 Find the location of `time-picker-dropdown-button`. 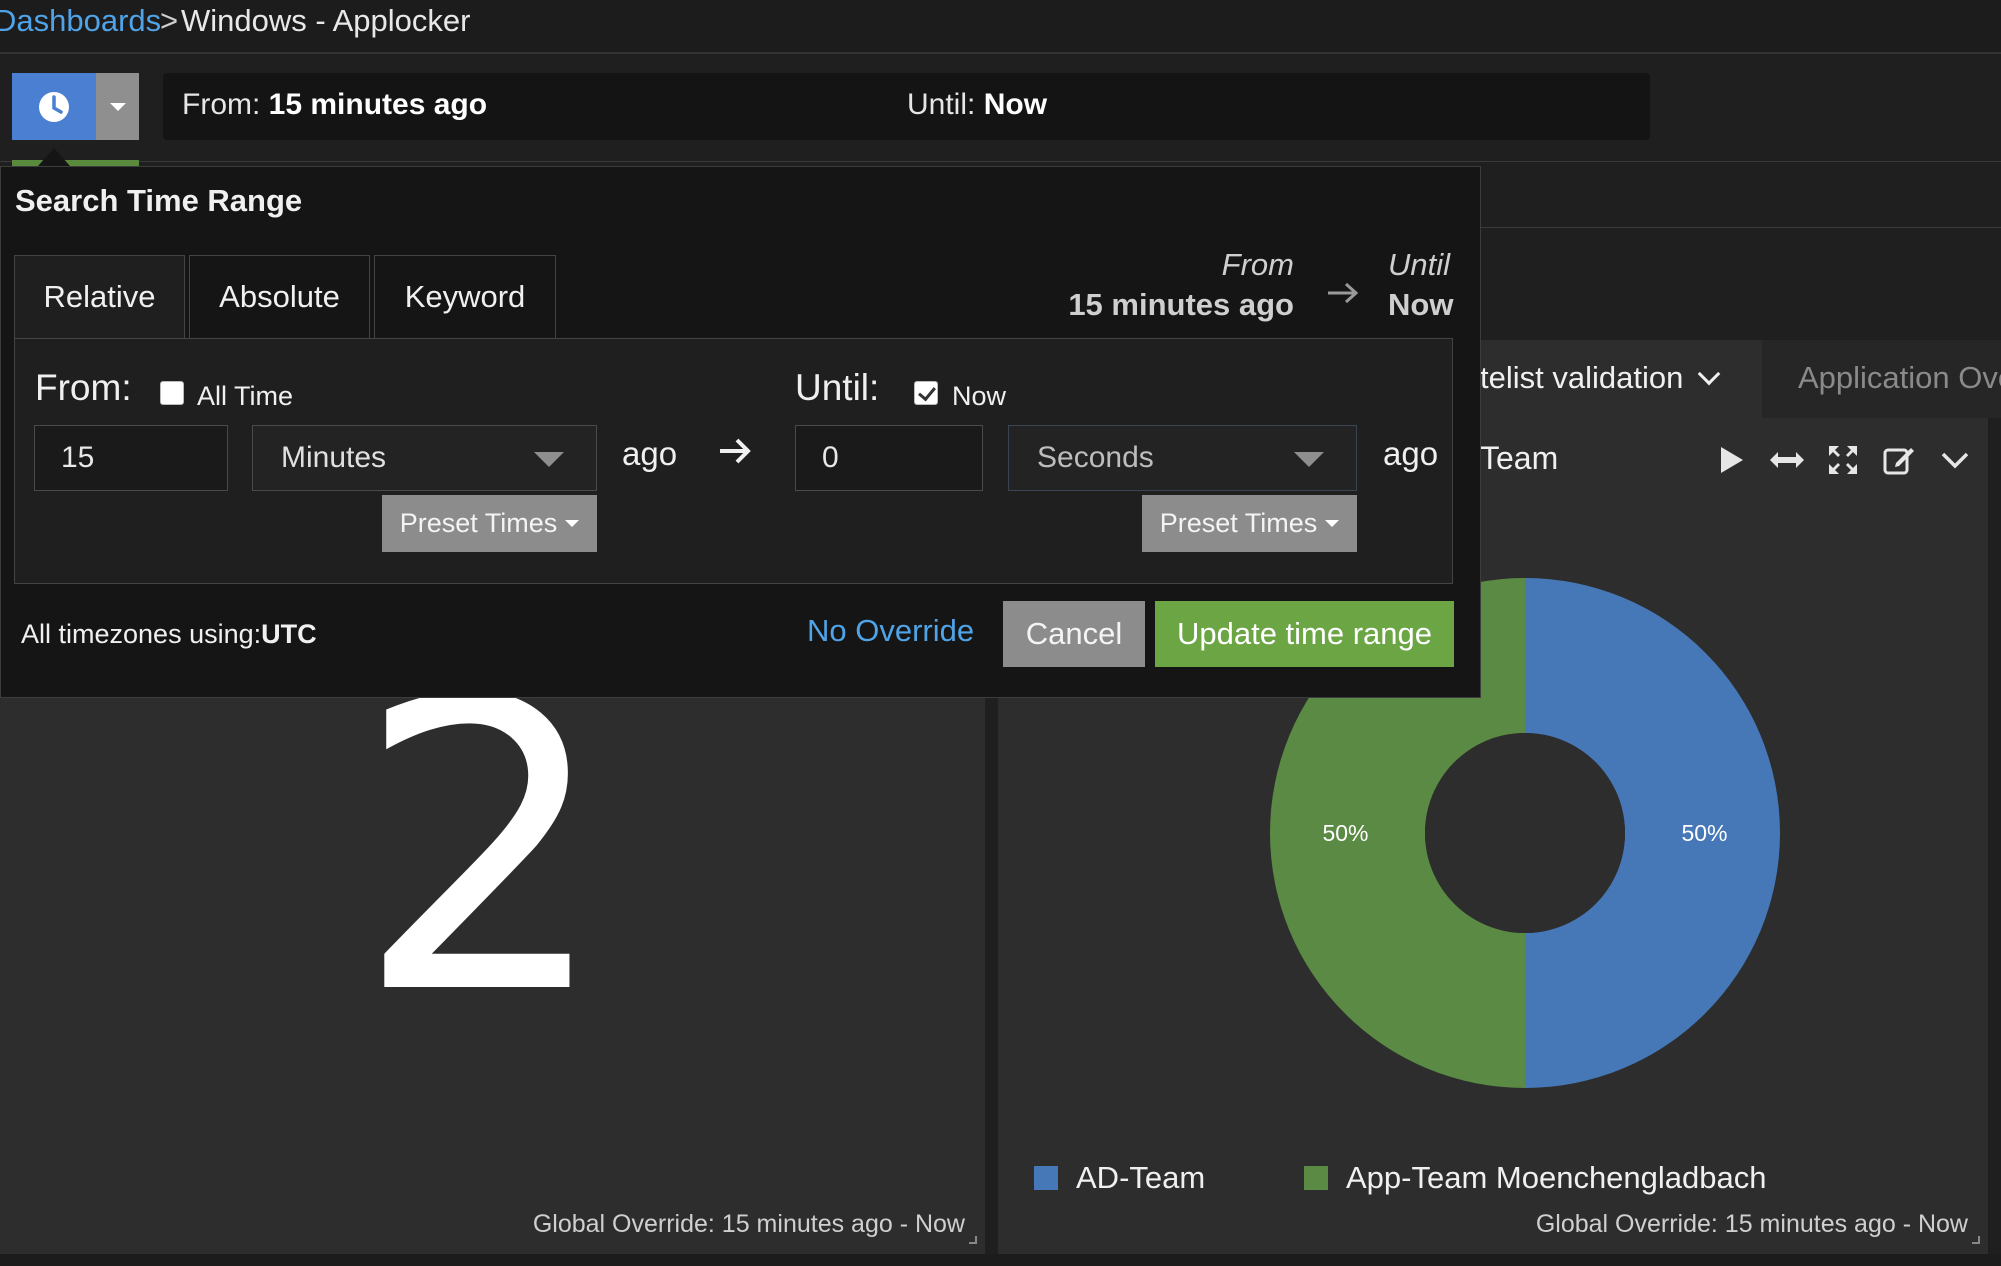

time-picker-dropdown-button is located at coordinates (117, 106).